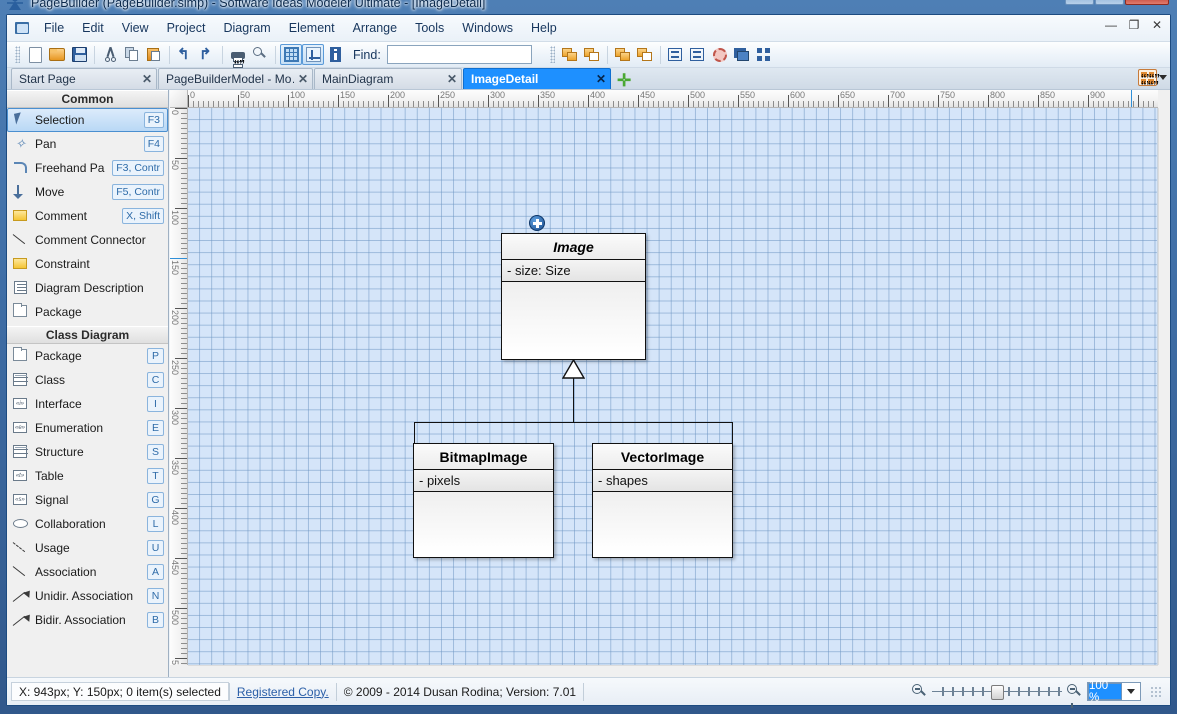 The image size is (1177, 714). Describe the element at coordinates (1131, 98) in the screenshot. I see `ruler-cursor-marker` at that location.